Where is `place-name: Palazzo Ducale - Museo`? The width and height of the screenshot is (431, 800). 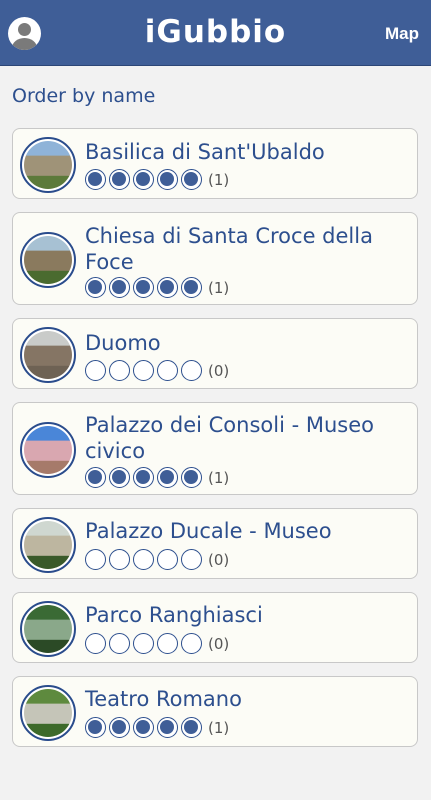 place-name: Palazzo Ducale - Museo is located at coordinates (208, 531).